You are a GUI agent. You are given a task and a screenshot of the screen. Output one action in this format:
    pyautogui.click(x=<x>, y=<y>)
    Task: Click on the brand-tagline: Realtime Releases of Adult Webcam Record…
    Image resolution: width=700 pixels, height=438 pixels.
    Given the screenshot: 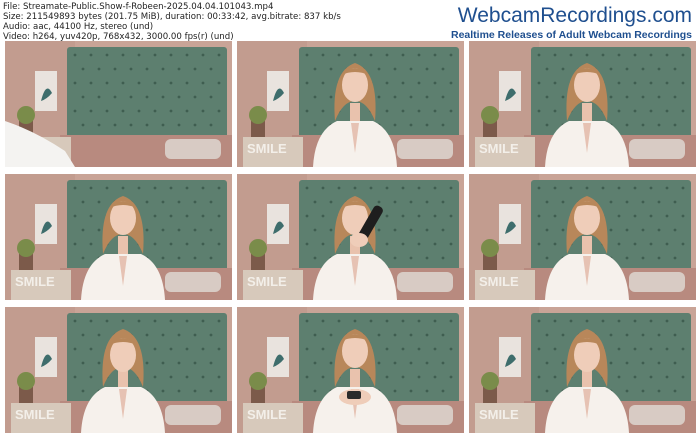 What is the action you would take?
    pyautogui.click(x=571, y=35)
    